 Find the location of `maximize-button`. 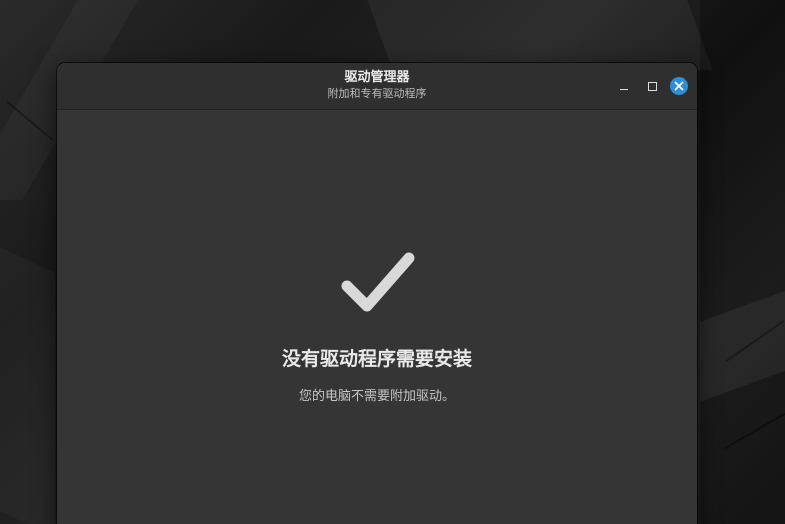

maximize-button is located at coordinates (652, 86).